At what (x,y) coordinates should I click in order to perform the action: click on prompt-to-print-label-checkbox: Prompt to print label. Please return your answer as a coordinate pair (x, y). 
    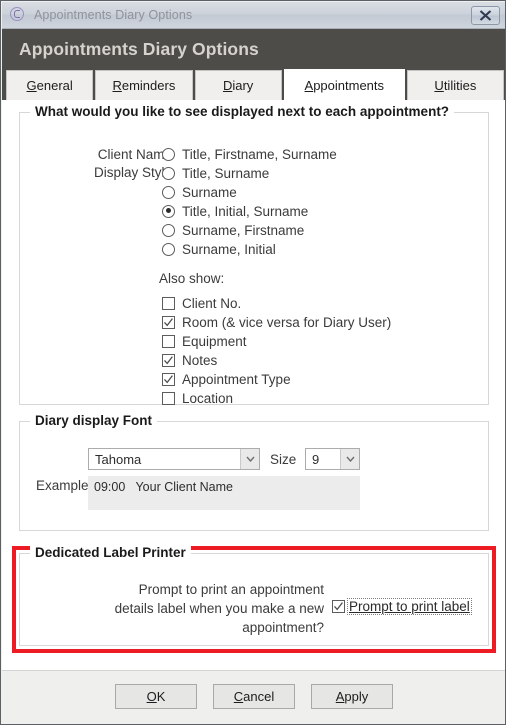
    Looking at the image, I should click on (402, 606).